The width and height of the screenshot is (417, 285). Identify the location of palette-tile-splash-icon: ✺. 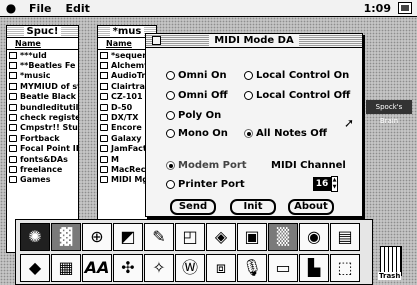
(35, 237).